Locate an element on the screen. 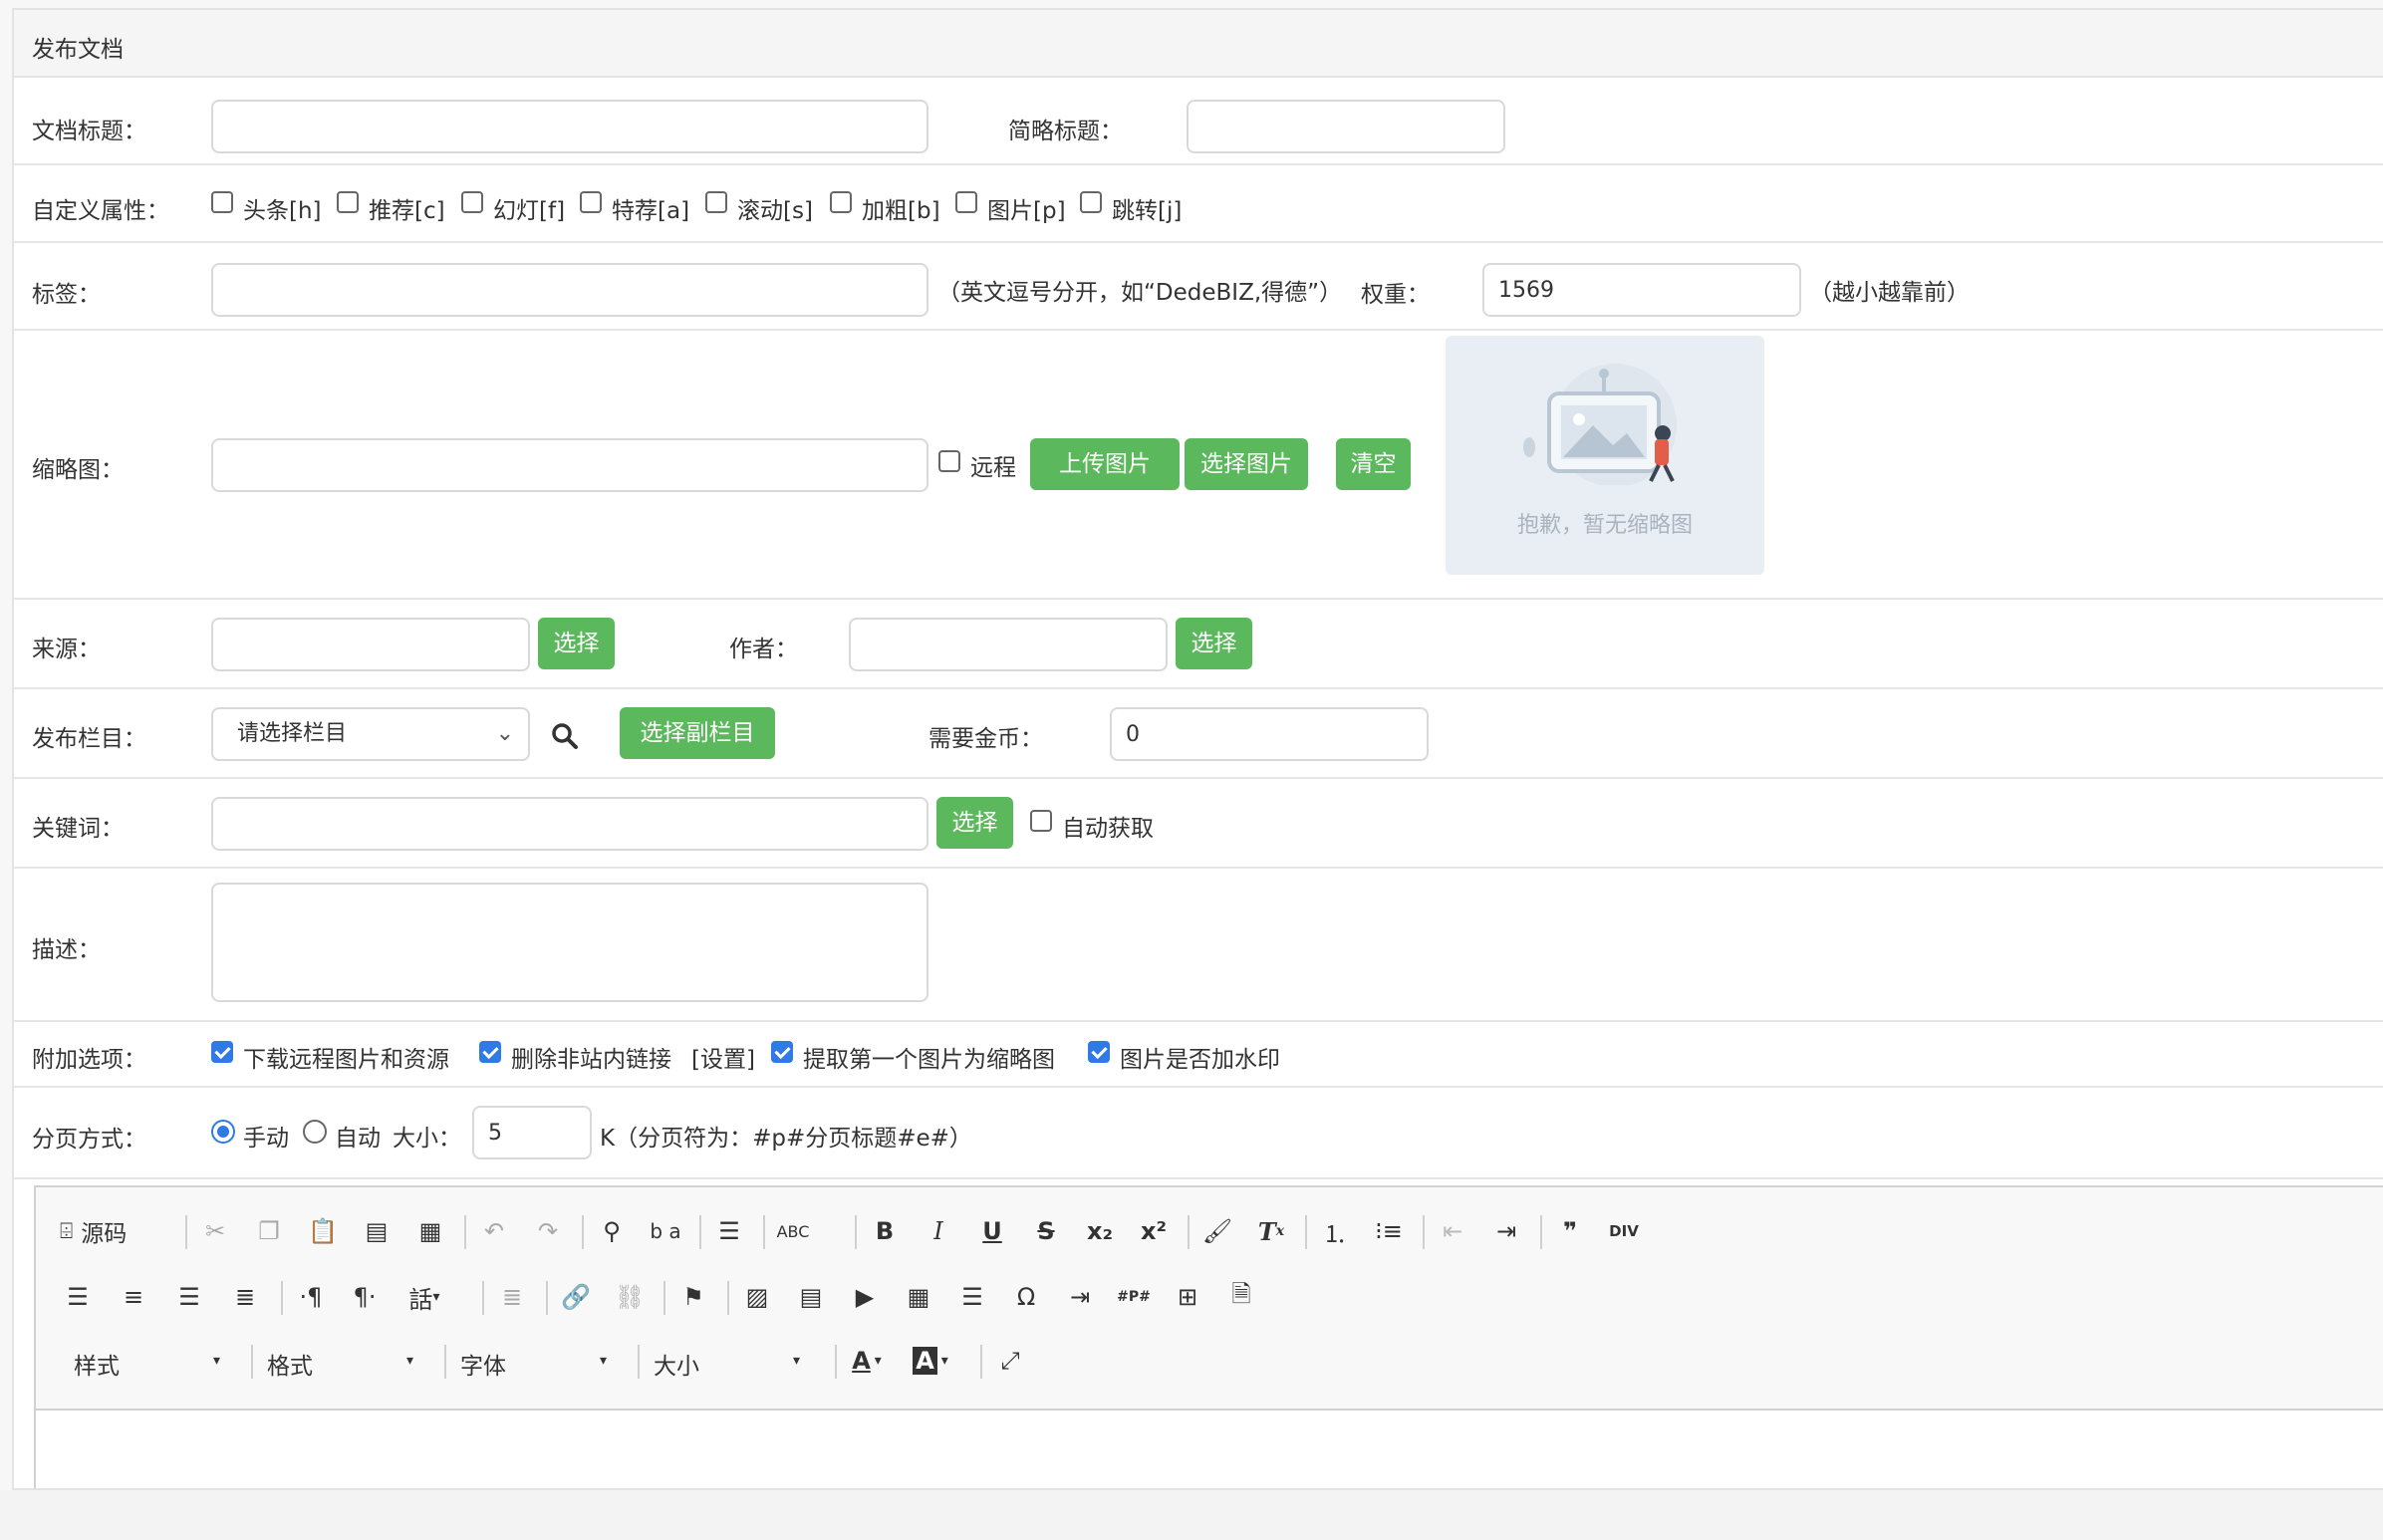 The height and width of the screenshot is (1540, 2383). flag-checkbox-f is located at coordinates (472, 202).